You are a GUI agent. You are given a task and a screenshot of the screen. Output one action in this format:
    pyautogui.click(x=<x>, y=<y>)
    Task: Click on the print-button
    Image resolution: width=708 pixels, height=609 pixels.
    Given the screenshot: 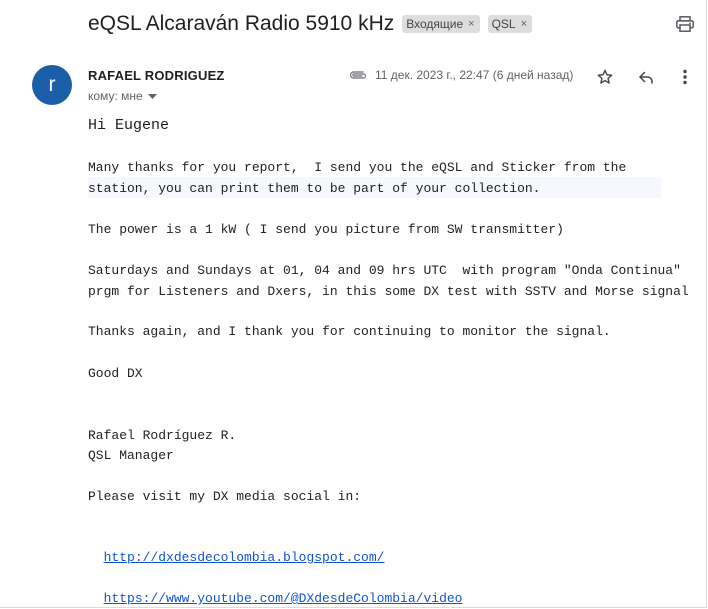 What is the action you would take?
    pyautogui.click(x=685, y=24)
    